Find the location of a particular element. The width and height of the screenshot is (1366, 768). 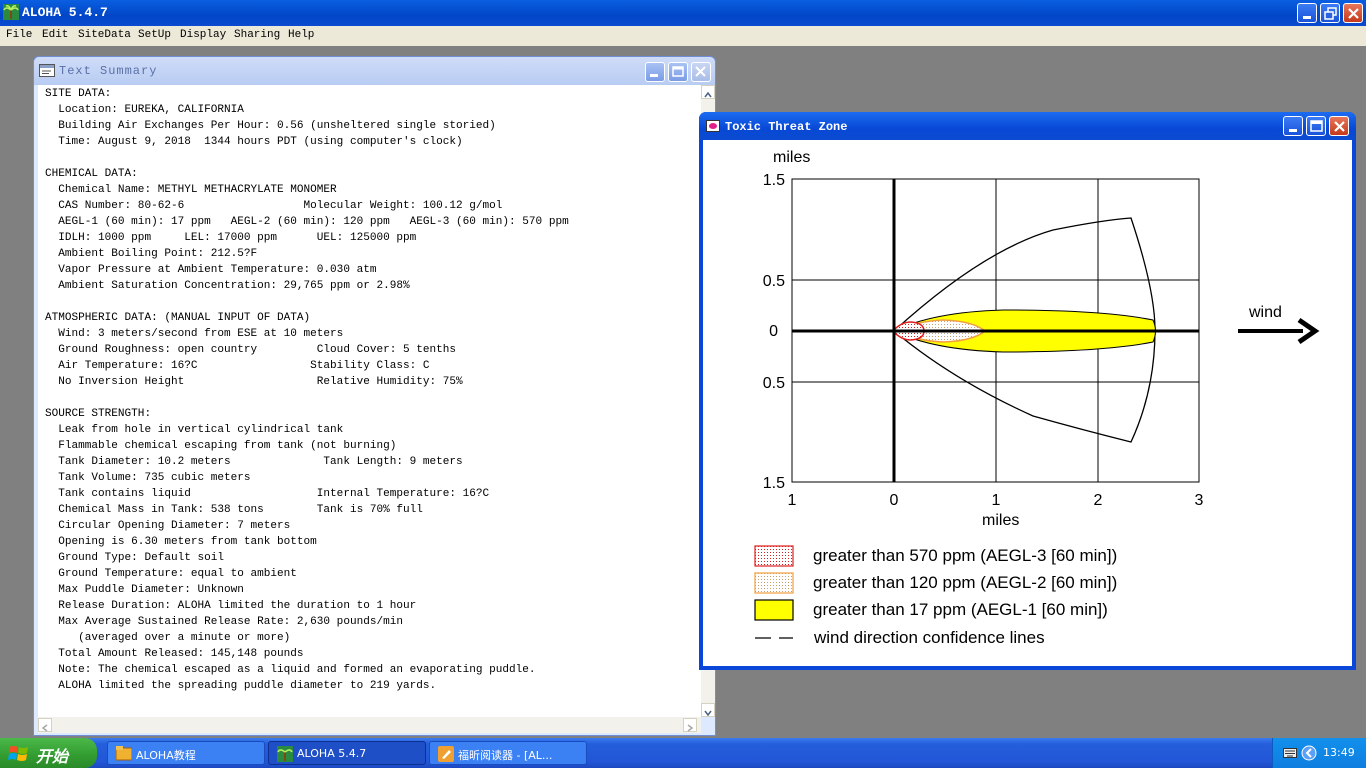

task-label: ALOHA教程 is located at coordinates (166, 755).